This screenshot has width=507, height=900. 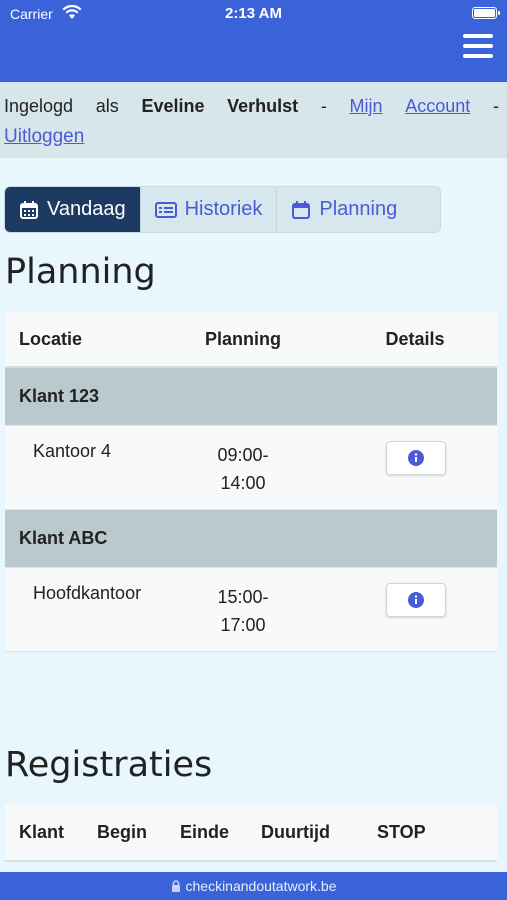 What do you see at coordinates (243, 625) in the screenshot?
I see `planning-end: 17:00` at bounding box center [243, 625].